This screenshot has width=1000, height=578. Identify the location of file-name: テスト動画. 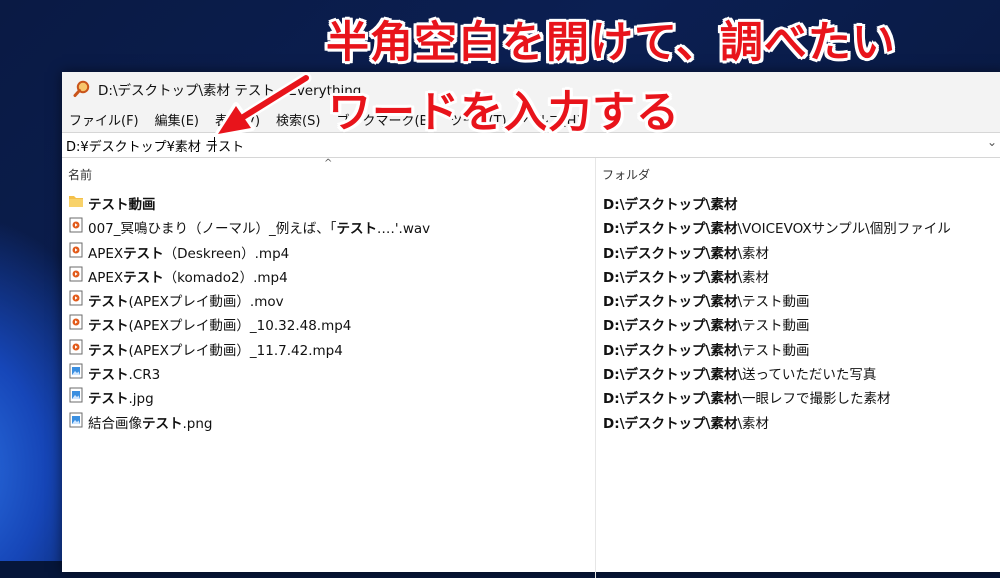
(122, 205).